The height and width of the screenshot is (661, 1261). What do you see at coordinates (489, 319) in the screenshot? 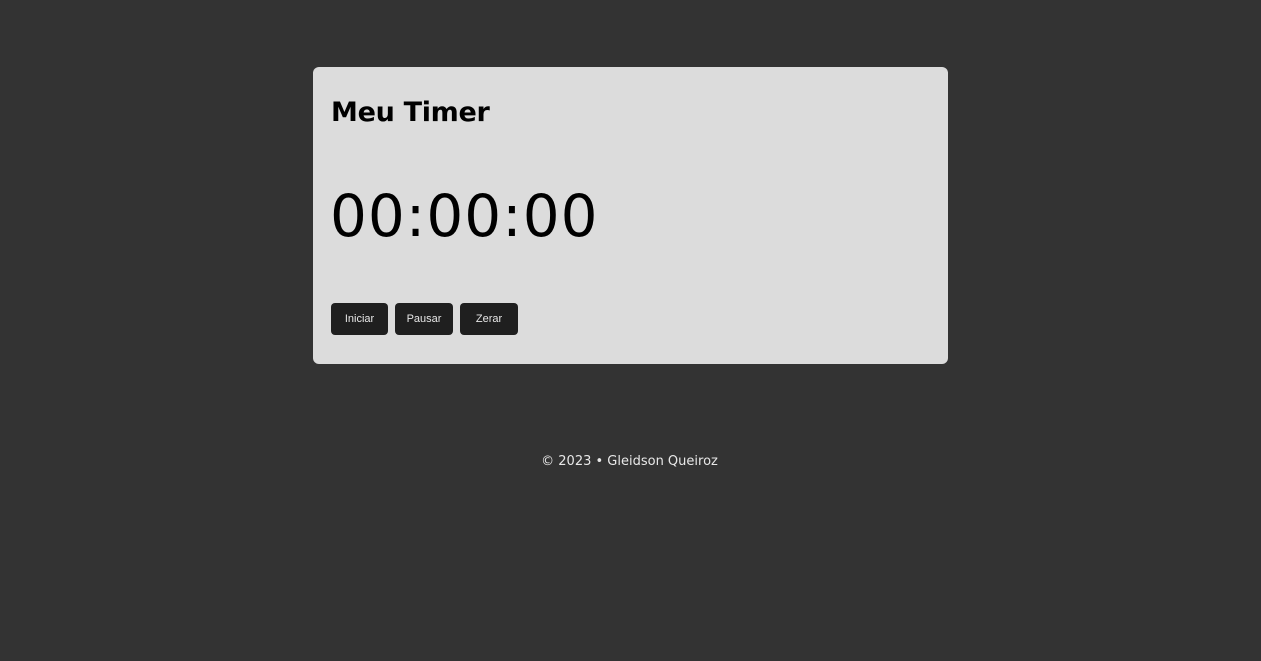
I see `reset-button: Zerar` at bounding box center [489, 319].